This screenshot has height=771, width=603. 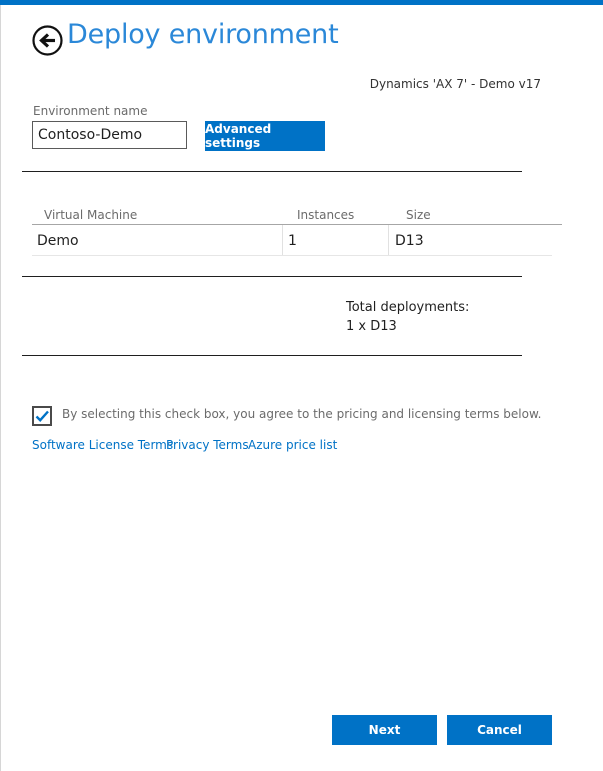 I want to click on back-arrow-icon, so click(x=47, y=40).